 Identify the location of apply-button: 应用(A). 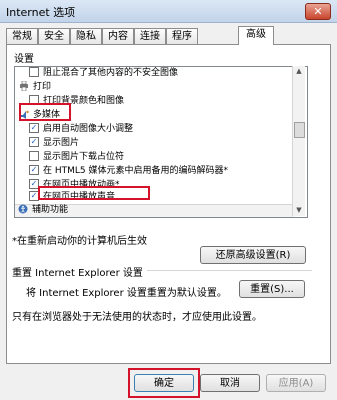
(296, 383).